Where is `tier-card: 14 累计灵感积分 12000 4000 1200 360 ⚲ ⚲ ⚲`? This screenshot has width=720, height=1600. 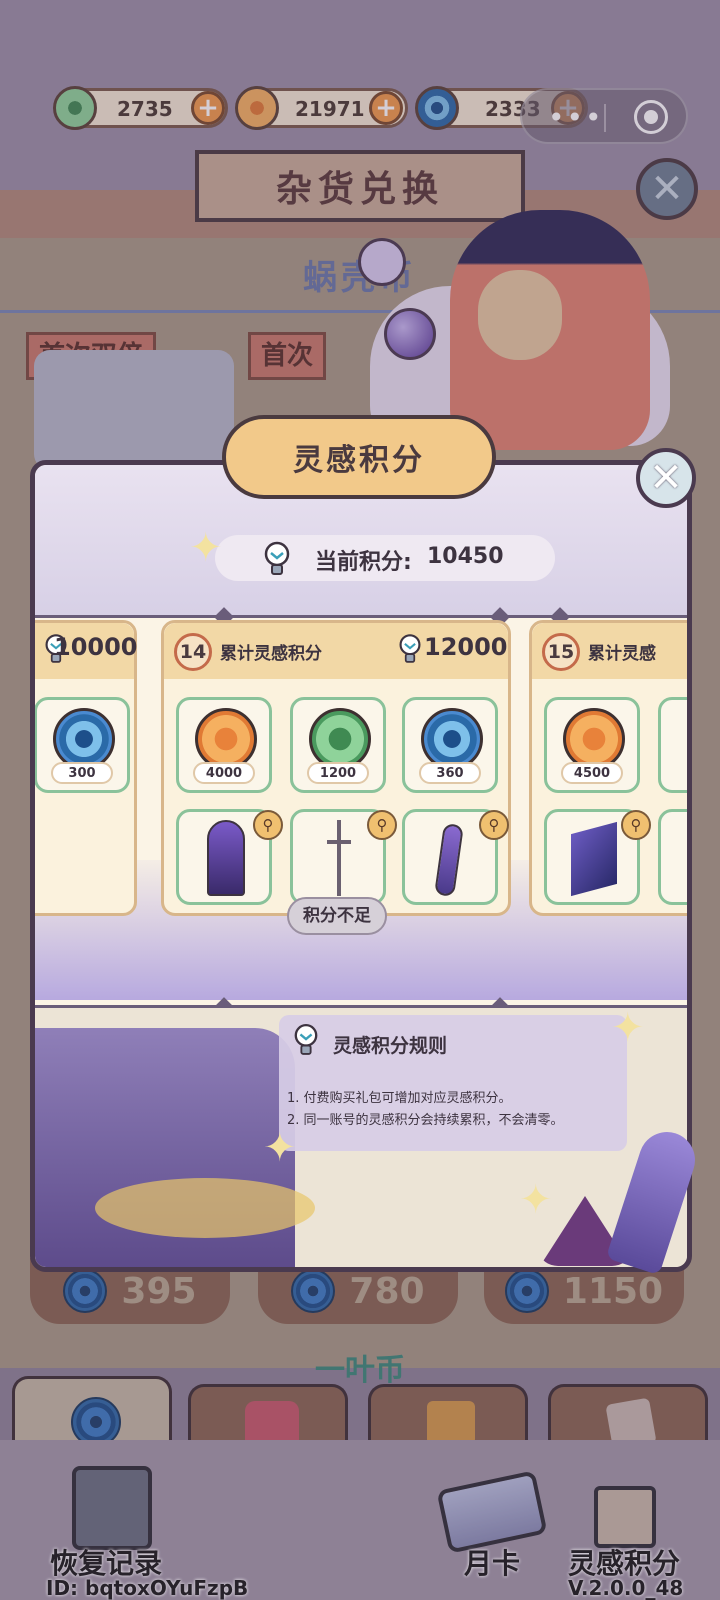 tier-card: 14 累计灵感积分 12000 4000 1200 360 ⚲ ⚲ ⚲ is located at coordinates (336, 768).